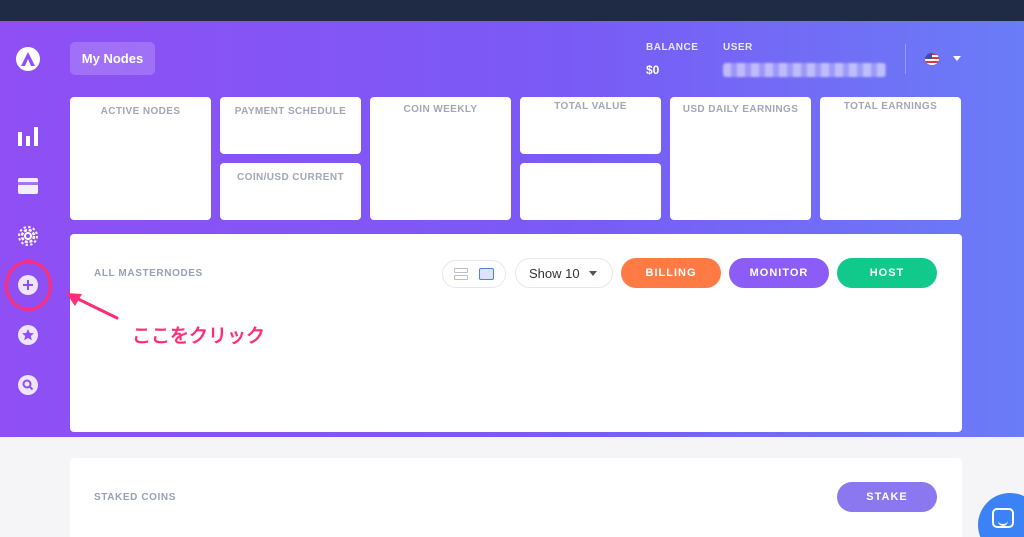 The width and height of the screenshot is (1024, 537). Describe the element at coordinates (672, 47) in the screenshot. I see `balance-label: BALANCE` at that location.